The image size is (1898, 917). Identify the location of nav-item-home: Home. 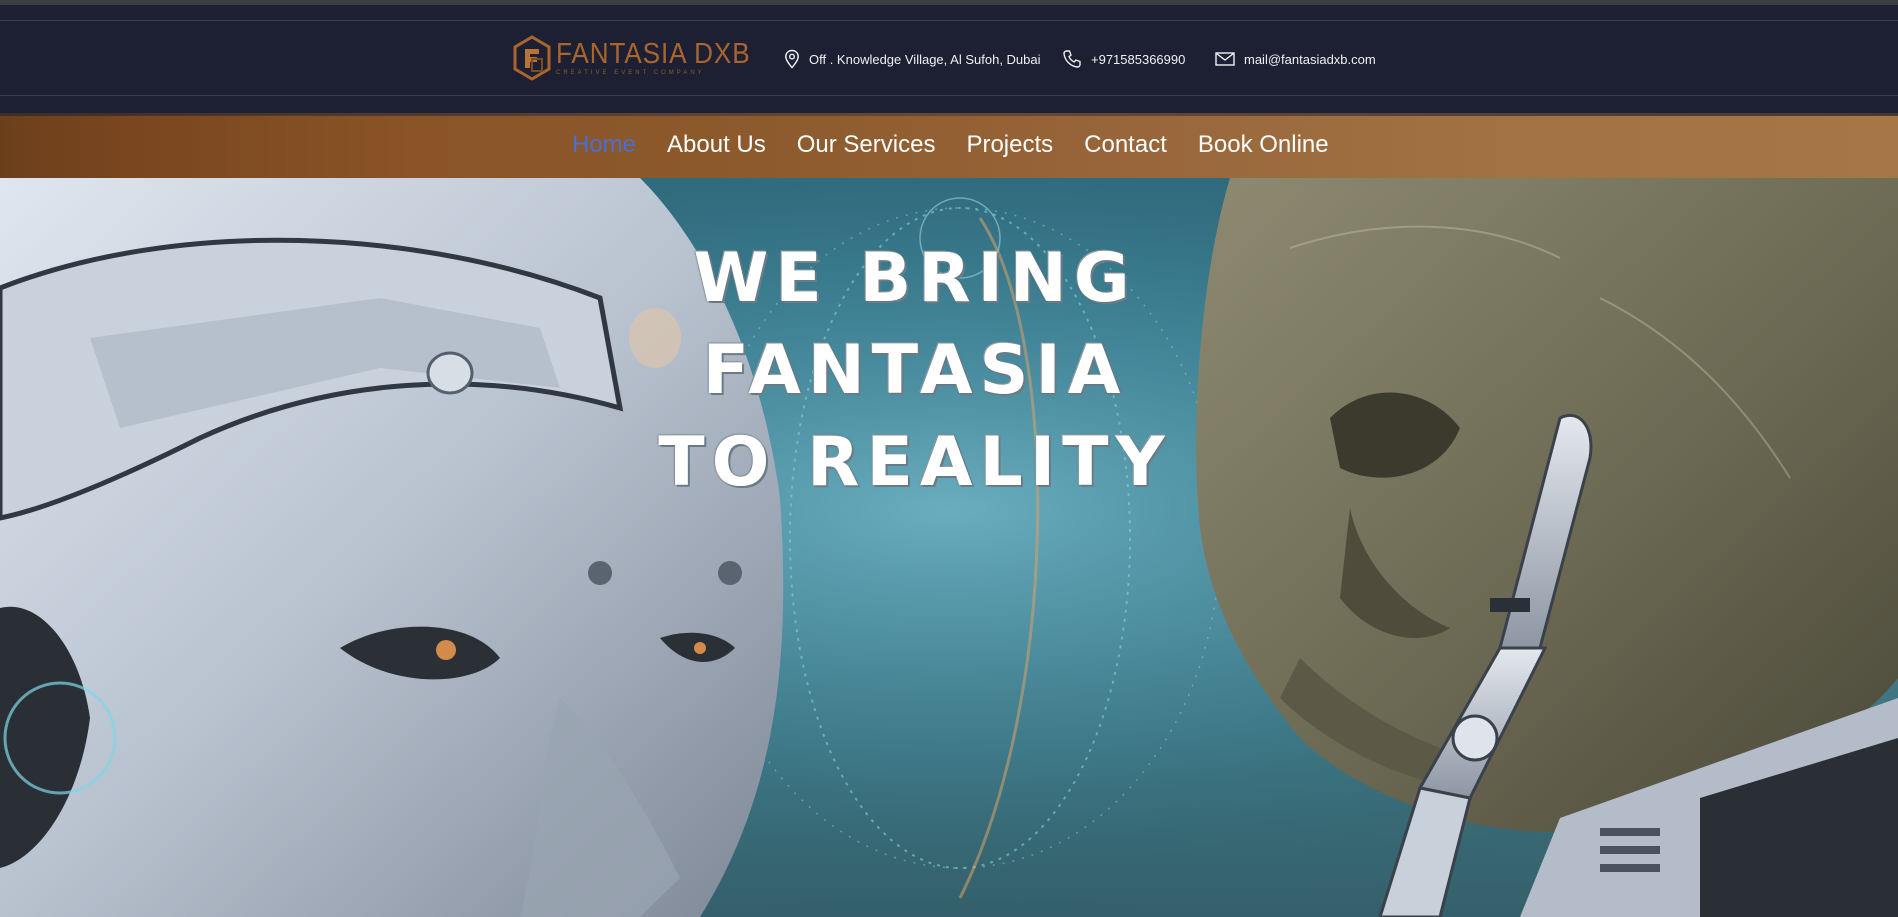
(604, 145).